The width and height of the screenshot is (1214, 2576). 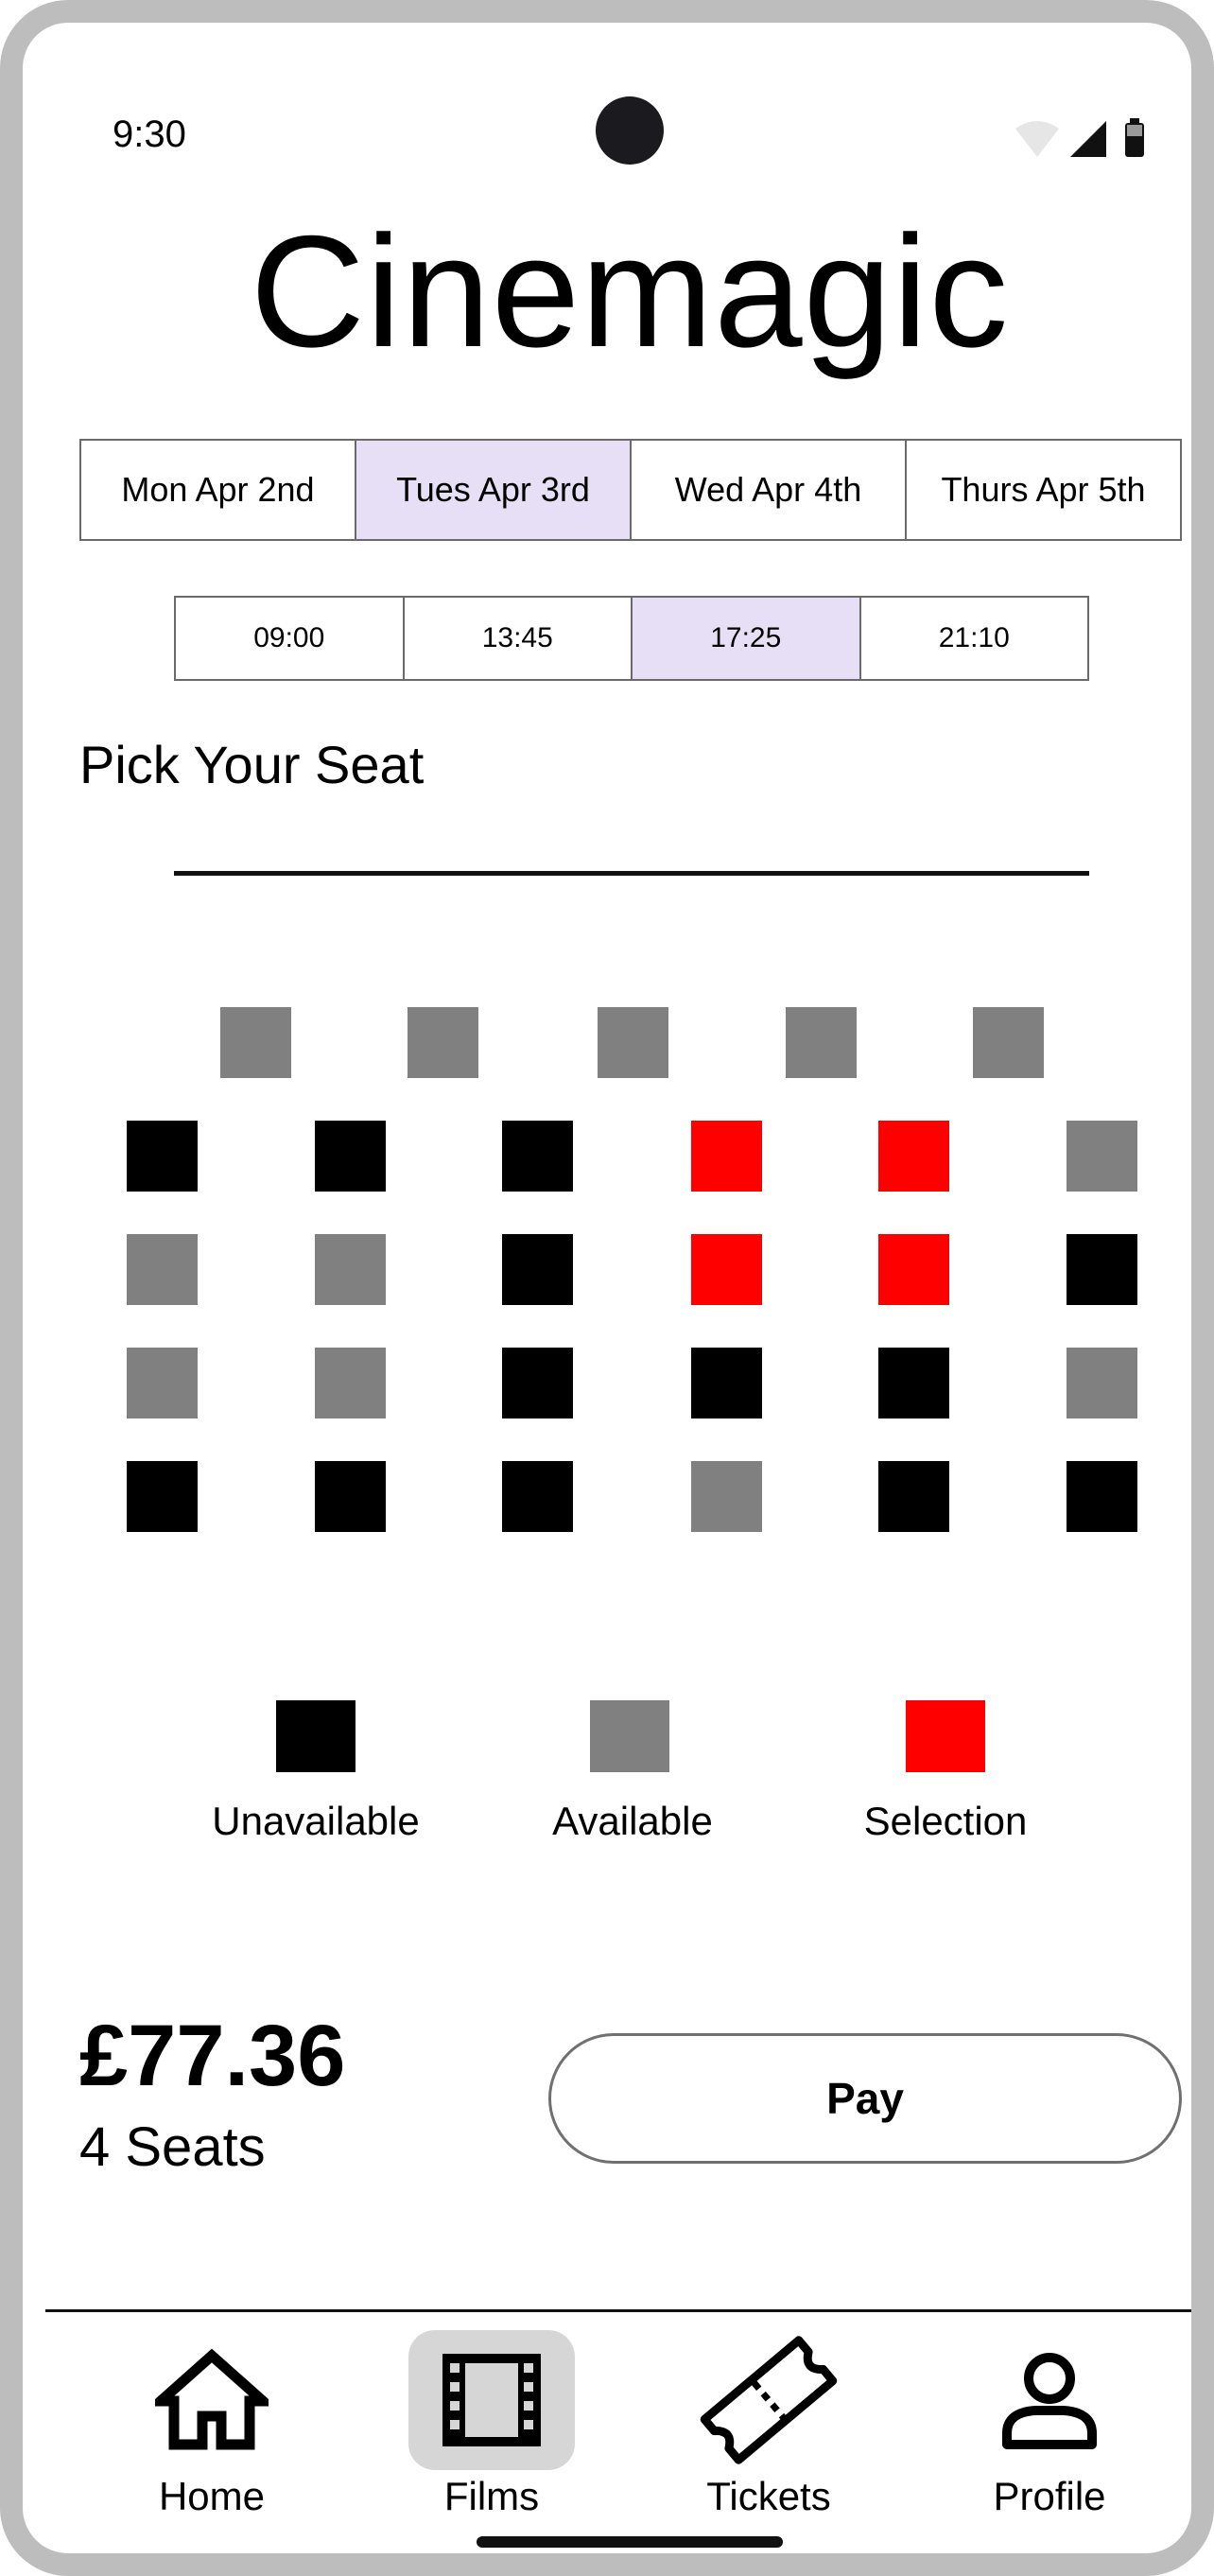 I want to click on date-tab-wed: Wed Apr 4th, so click(x=768, y=490).